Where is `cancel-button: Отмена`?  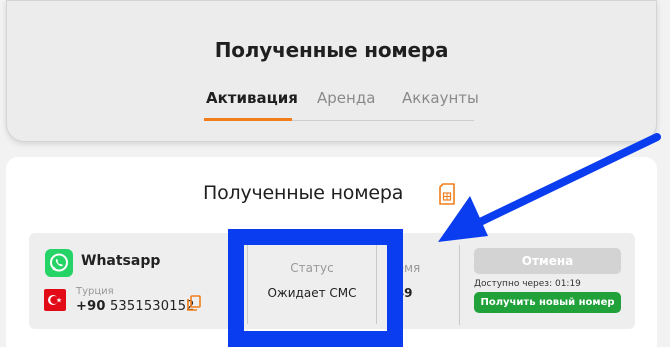 cancel-button: Отмена is located at coordinates (547, 261).